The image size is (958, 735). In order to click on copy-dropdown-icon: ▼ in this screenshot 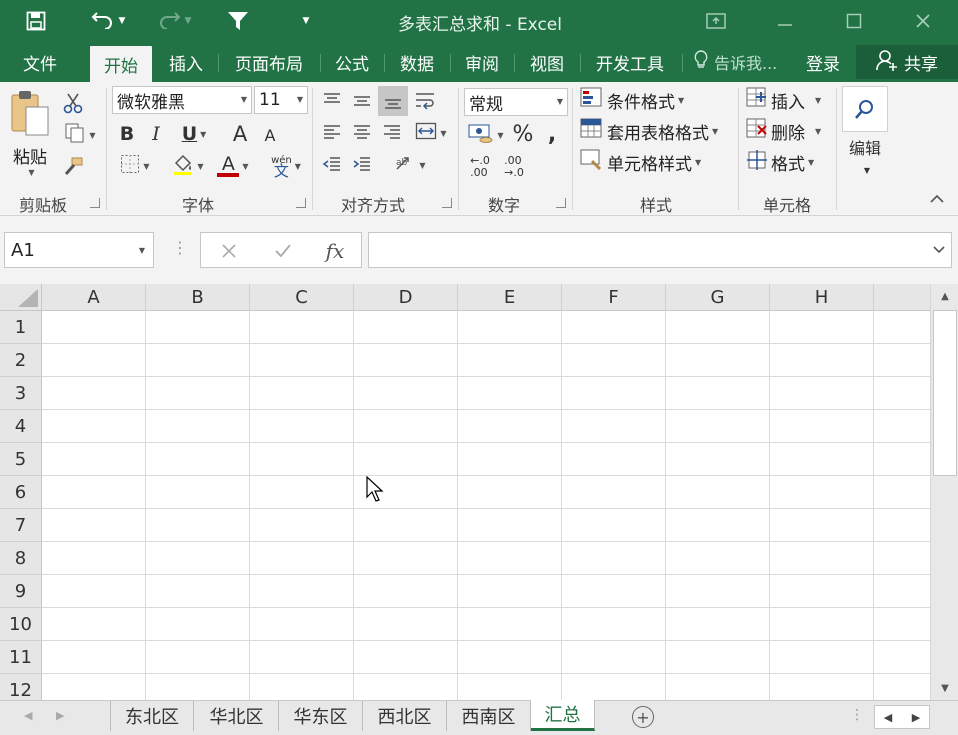, I will do `click(92, 135)`.